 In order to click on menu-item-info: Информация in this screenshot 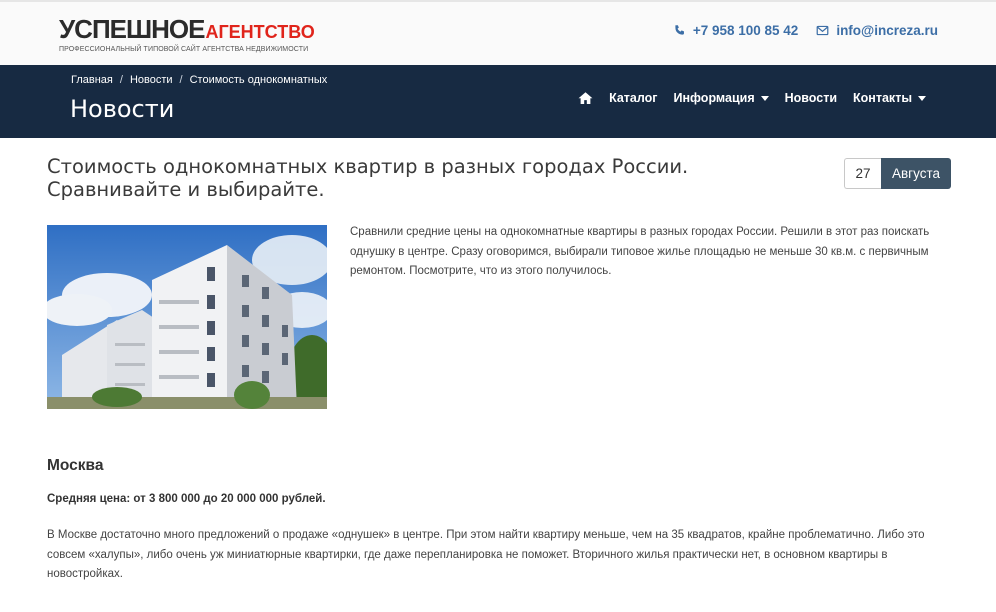, I will do `click(721, 98)`.